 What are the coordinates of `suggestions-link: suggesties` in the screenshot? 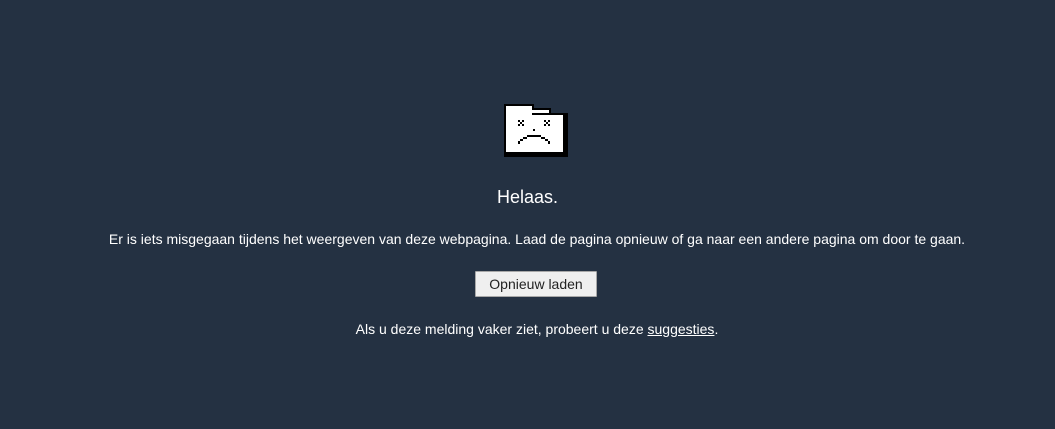 It's located at (681, 329).